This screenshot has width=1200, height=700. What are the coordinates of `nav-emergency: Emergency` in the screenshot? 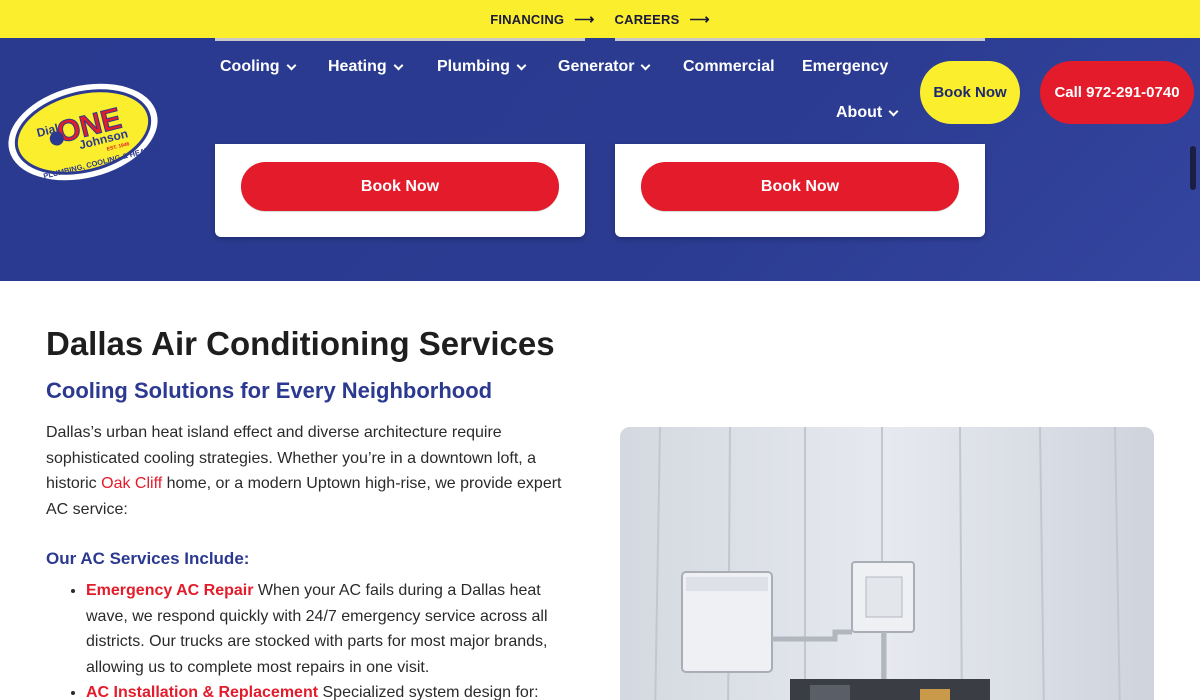 It's located at (845, 67).